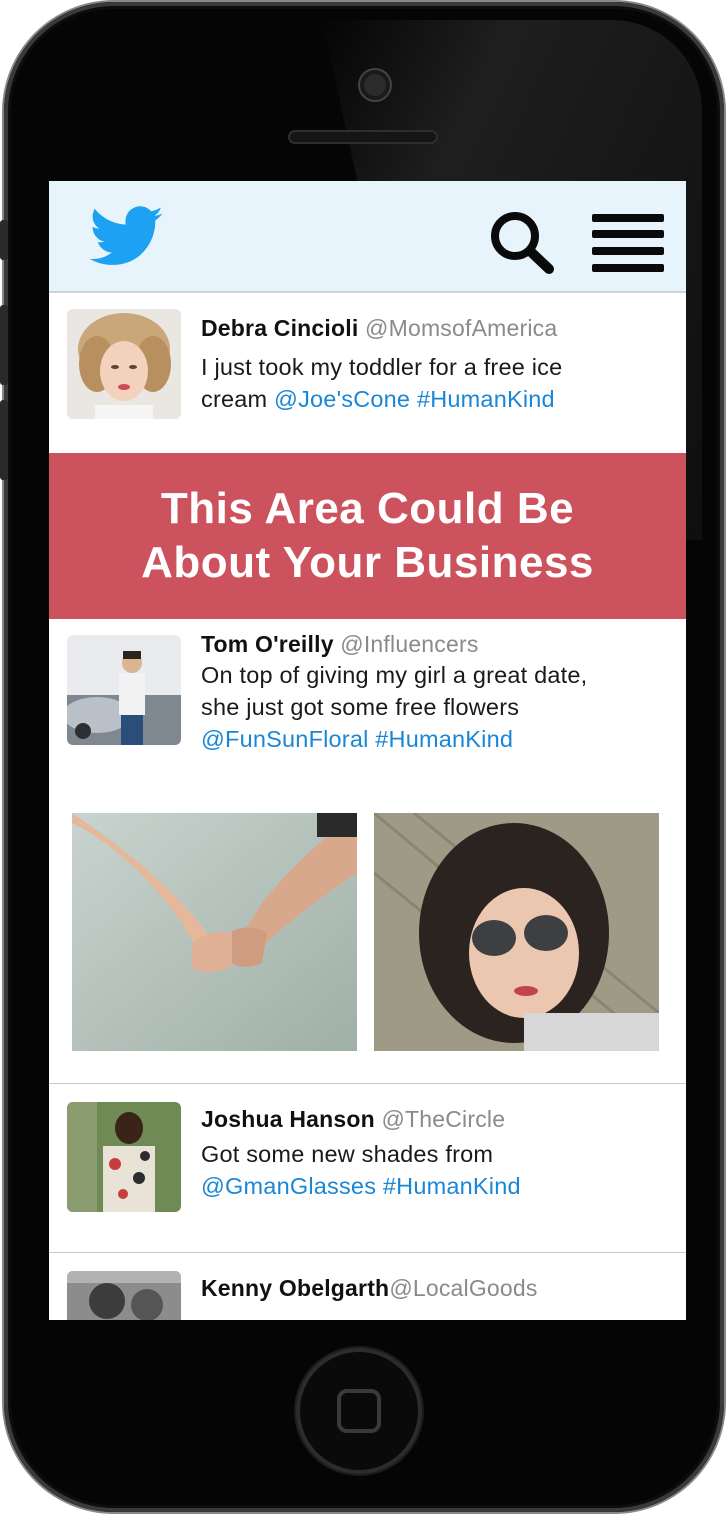 This screenshot has width=727, height=1516. What do you see at coordinates (363, 137) in the screenshot?
I see `earpiece-speaker` at bounding box center [363, 137].